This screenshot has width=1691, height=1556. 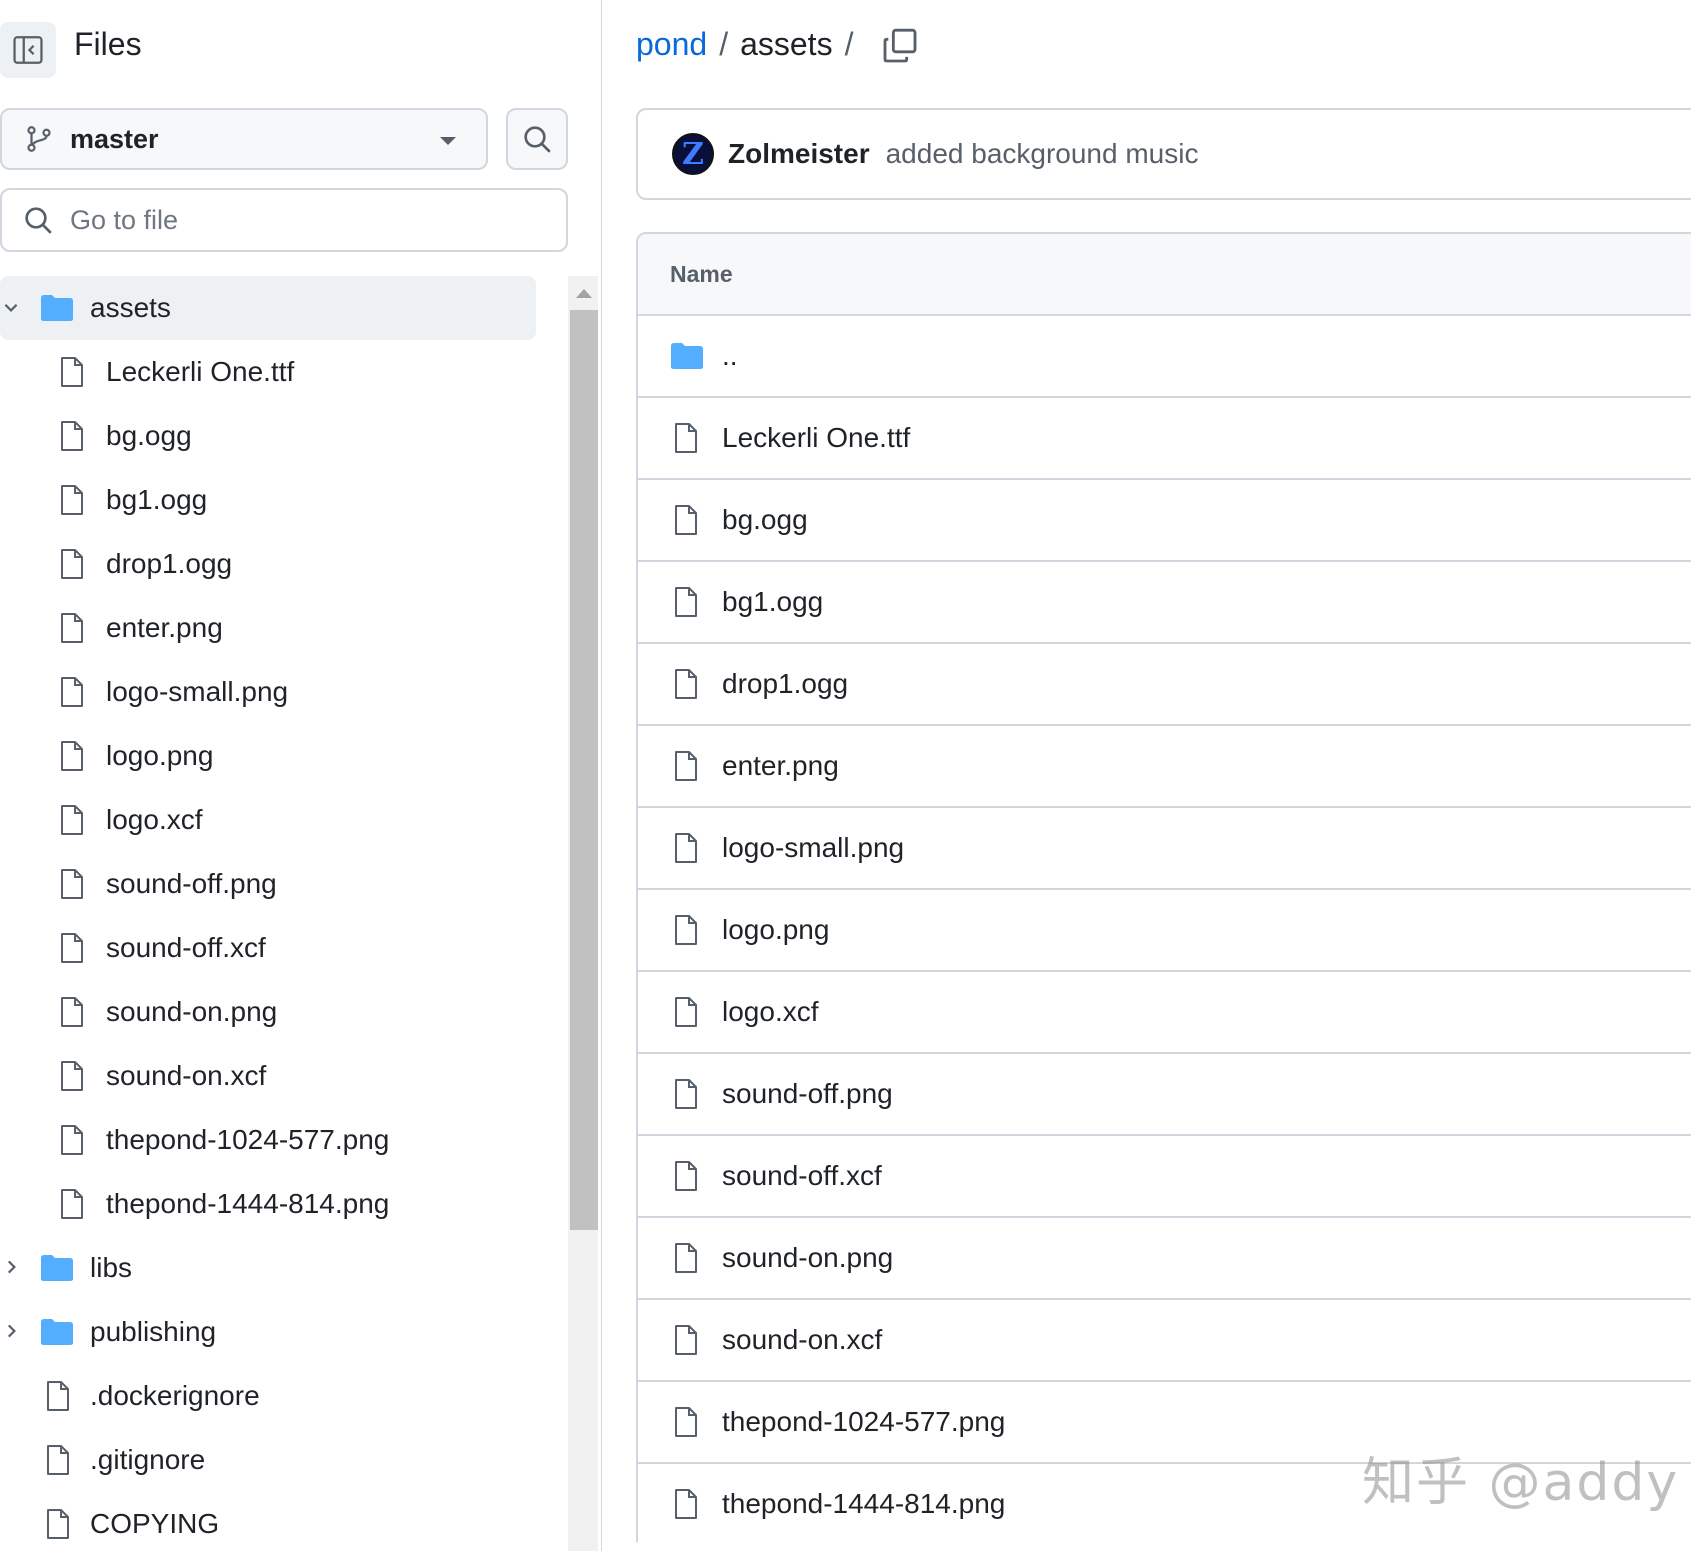 What do you see at coordinates (1164, 931) in the screenshot?
I see `table-row: logo.png` at bounding box center [1164, 931].